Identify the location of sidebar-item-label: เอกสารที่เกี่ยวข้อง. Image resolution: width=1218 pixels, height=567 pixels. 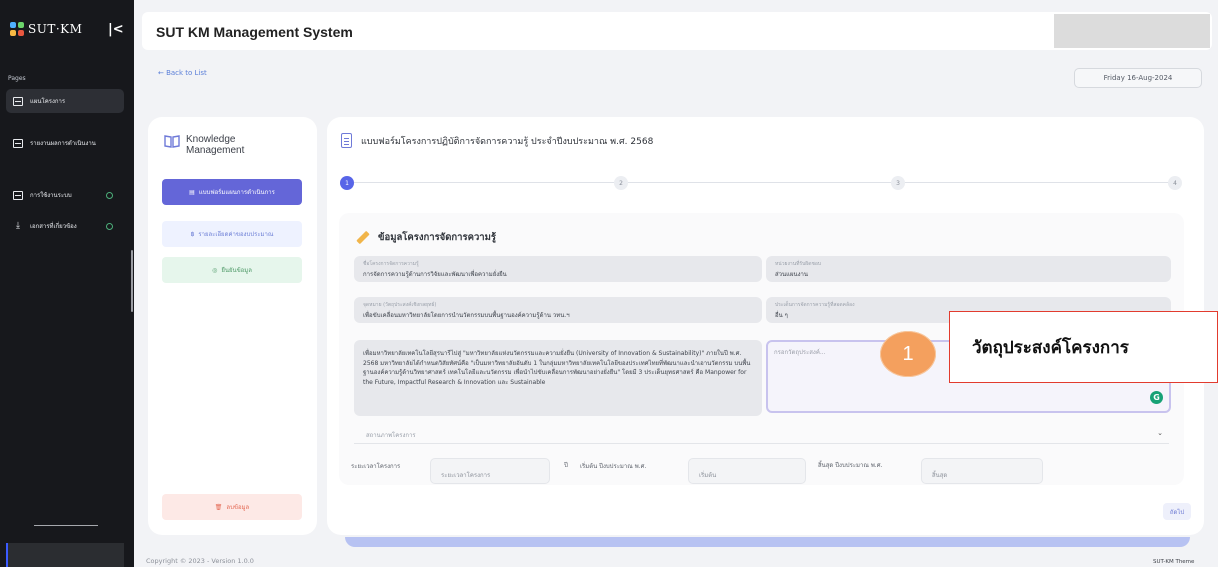
(53, 226).